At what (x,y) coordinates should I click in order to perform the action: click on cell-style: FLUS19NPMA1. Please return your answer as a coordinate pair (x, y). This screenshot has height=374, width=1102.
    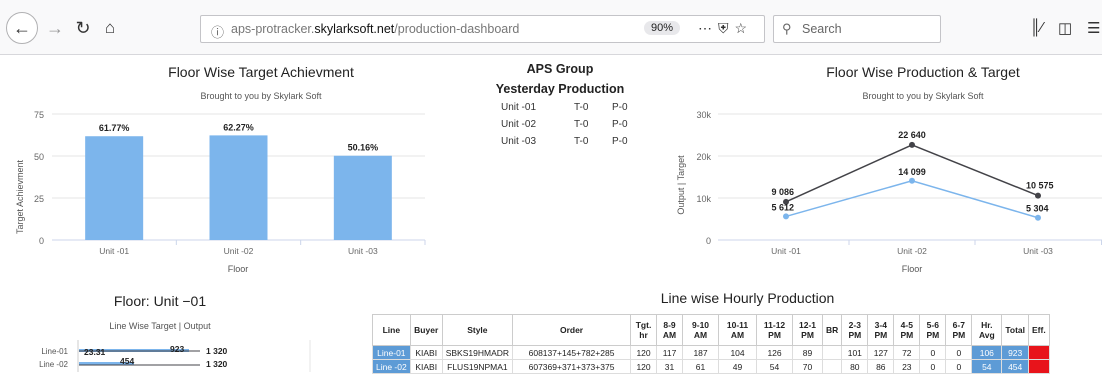
    Looking at the image, I should click on (477, 366).